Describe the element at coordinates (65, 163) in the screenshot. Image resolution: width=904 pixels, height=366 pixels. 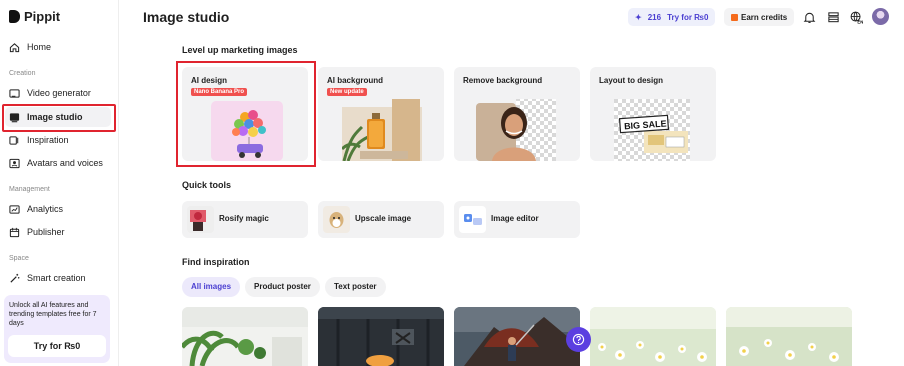
I see `sidebar-item-label: Avatars and voices` at that location.